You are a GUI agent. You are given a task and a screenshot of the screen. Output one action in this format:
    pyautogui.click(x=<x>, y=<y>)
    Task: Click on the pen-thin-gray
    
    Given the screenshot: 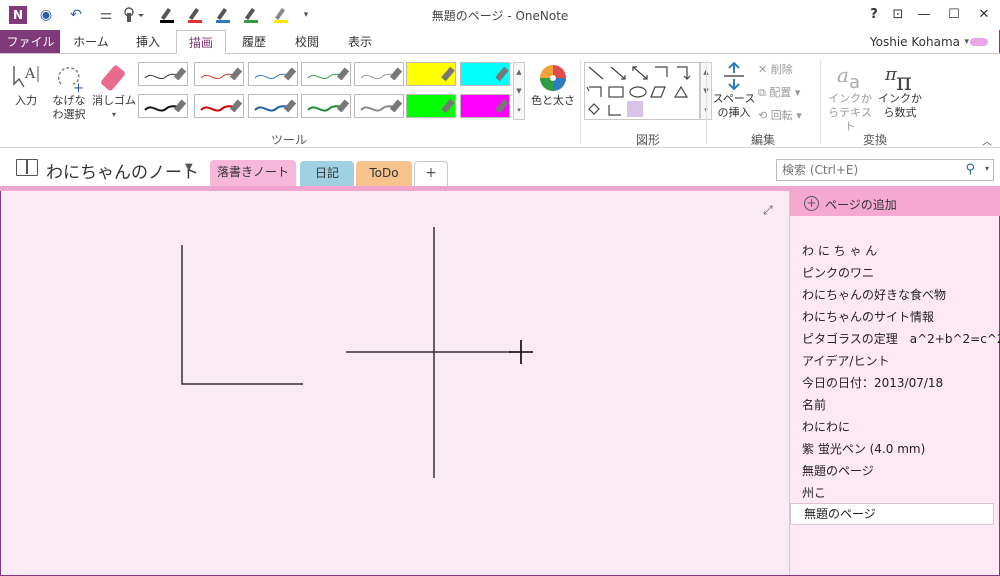 What is the action you would take?
    pyautogui.click(x=379, y=74)
    